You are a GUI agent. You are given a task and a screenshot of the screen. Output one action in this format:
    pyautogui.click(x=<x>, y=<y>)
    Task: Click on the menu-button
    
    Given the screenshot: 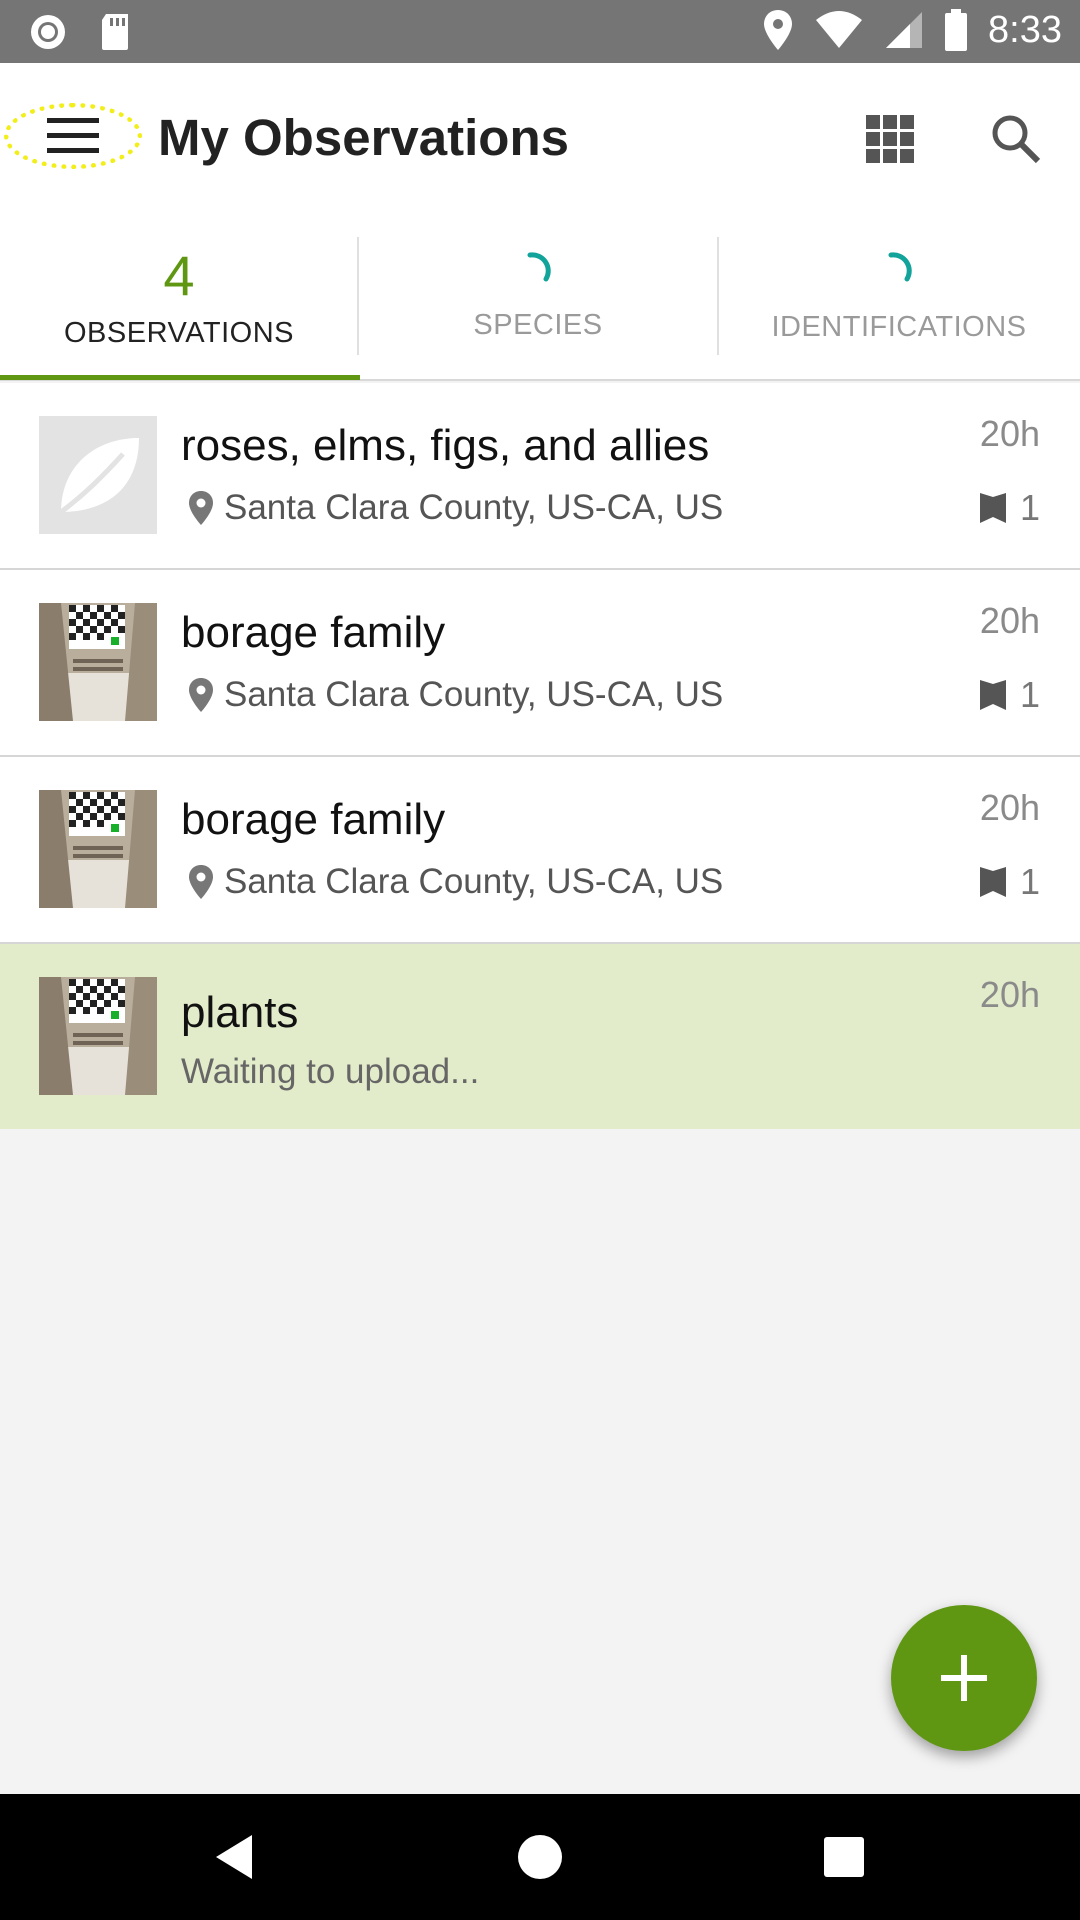 What is the action you would take?
    pyautogui.click(x=73, y=136)
    